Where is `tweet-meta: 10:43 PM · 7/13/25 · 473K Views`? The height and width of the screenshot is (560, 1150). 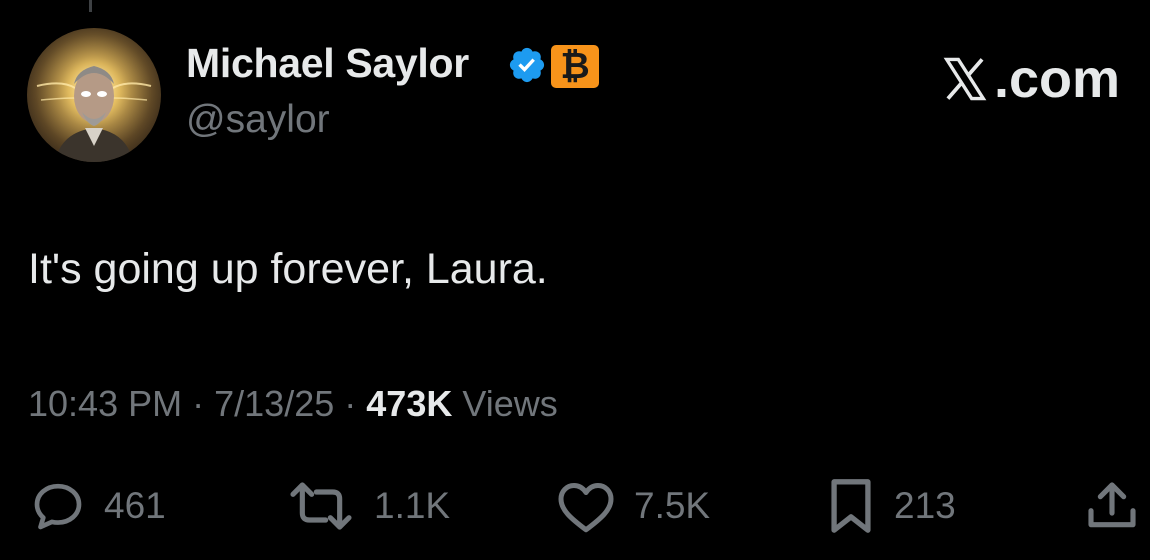 tweet-meta: 10:43 PM · 7/13/25 · 473K Views is located at coordinates (293, 404).